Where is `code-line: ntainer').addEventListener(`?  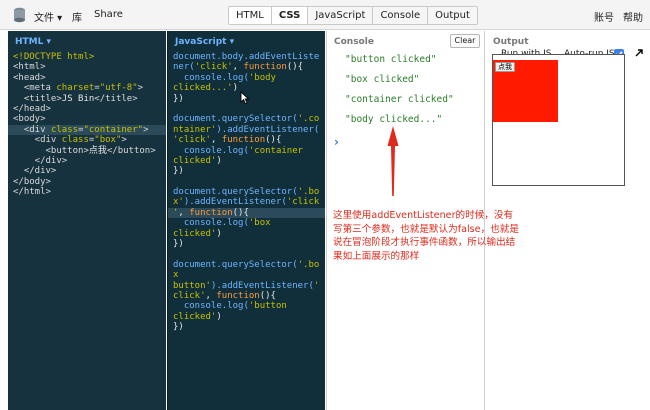
code-line: ntainer').addEventListener( is located at coordinates (249, 130).